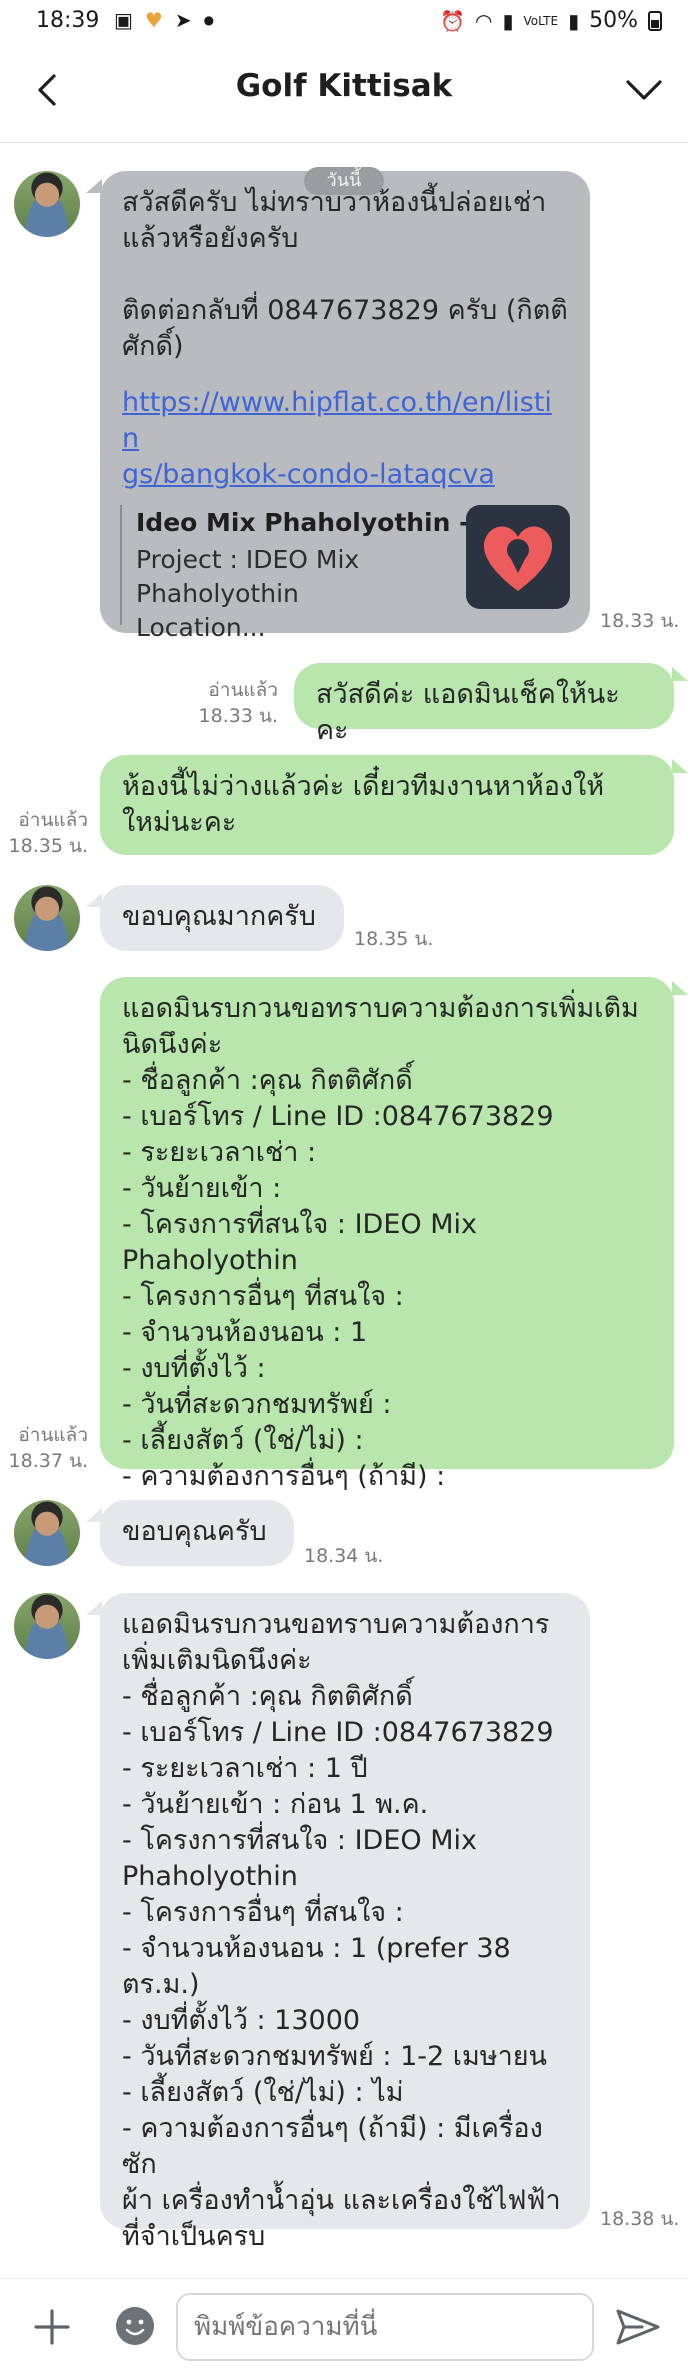 This screenshot has height=2377, width=688. Describe the element at coordinates (300, 1840) in the screenshot. I see `message-text: - โครงการที่สนใจ : IDEO Mix` at that location.